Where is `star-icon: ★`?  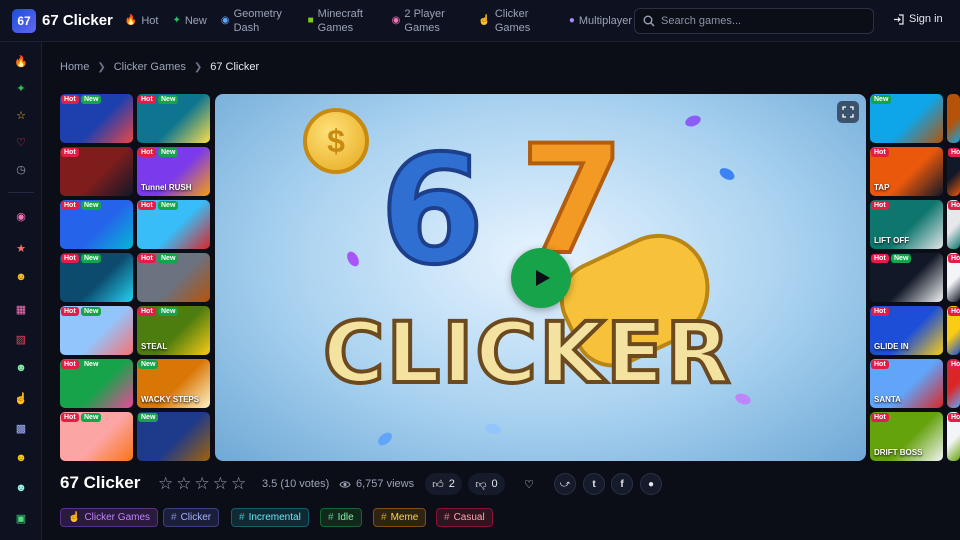 star-icon: ★ is located at coordinates (21, 248).